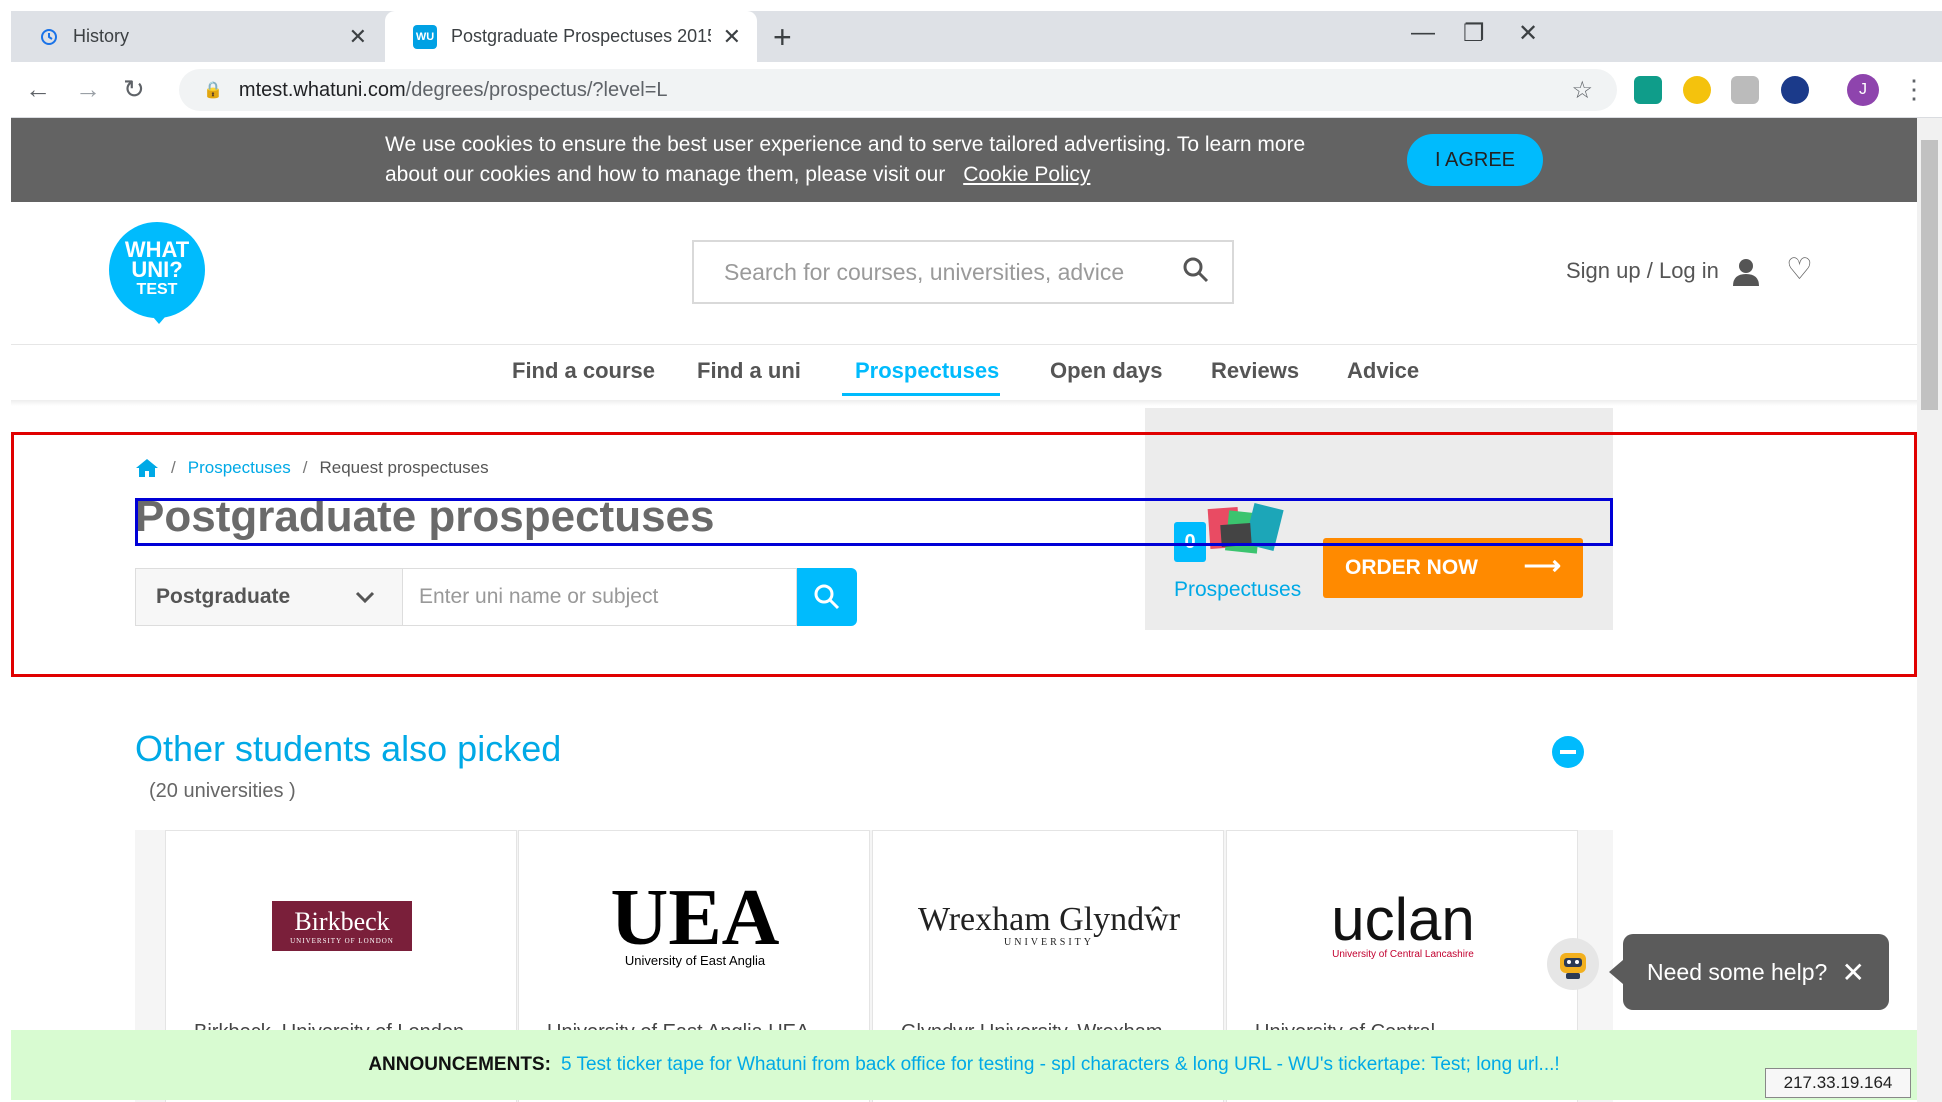 This screenshot has width=1942, height=1102. I want to click on scrollbar-thumb, so click(1929, 275).